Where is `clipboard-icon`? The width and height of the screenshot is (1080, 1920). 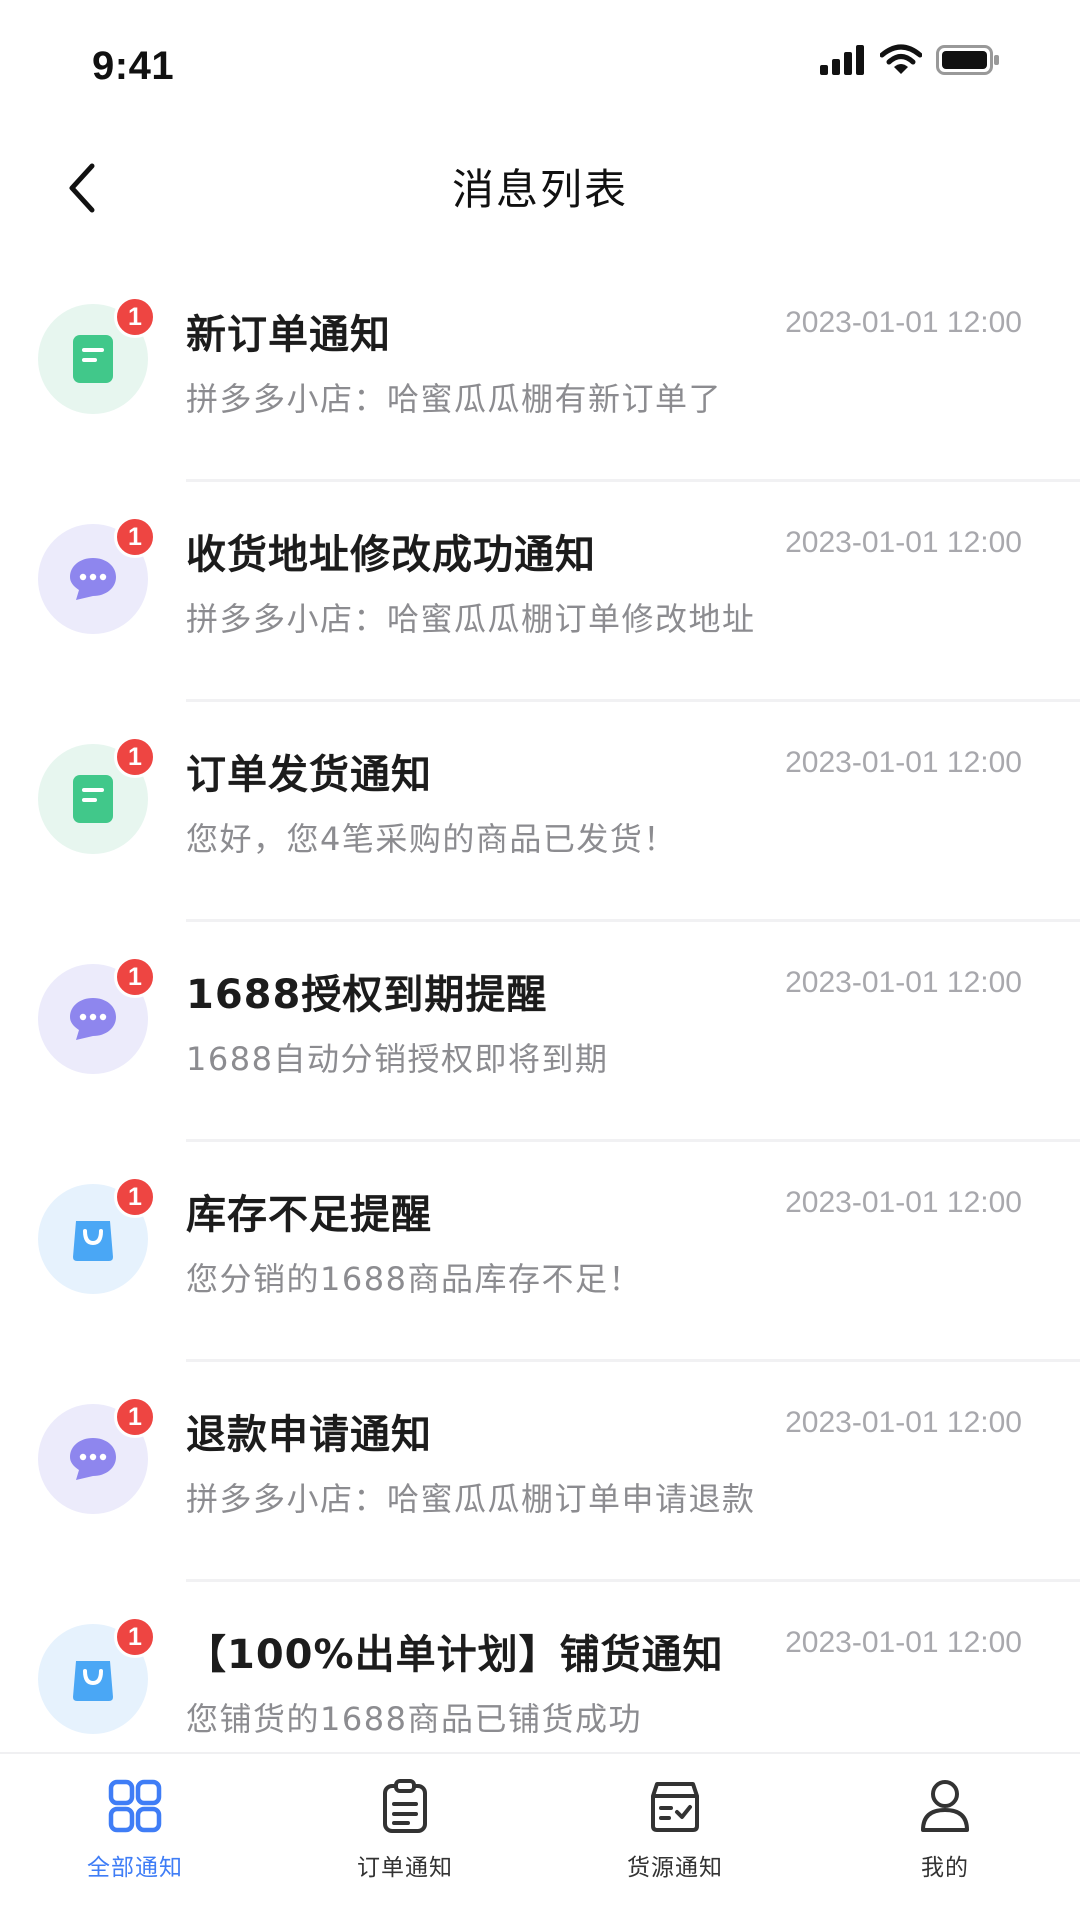
clipboard-icon is located at coordinates (405, 1806).